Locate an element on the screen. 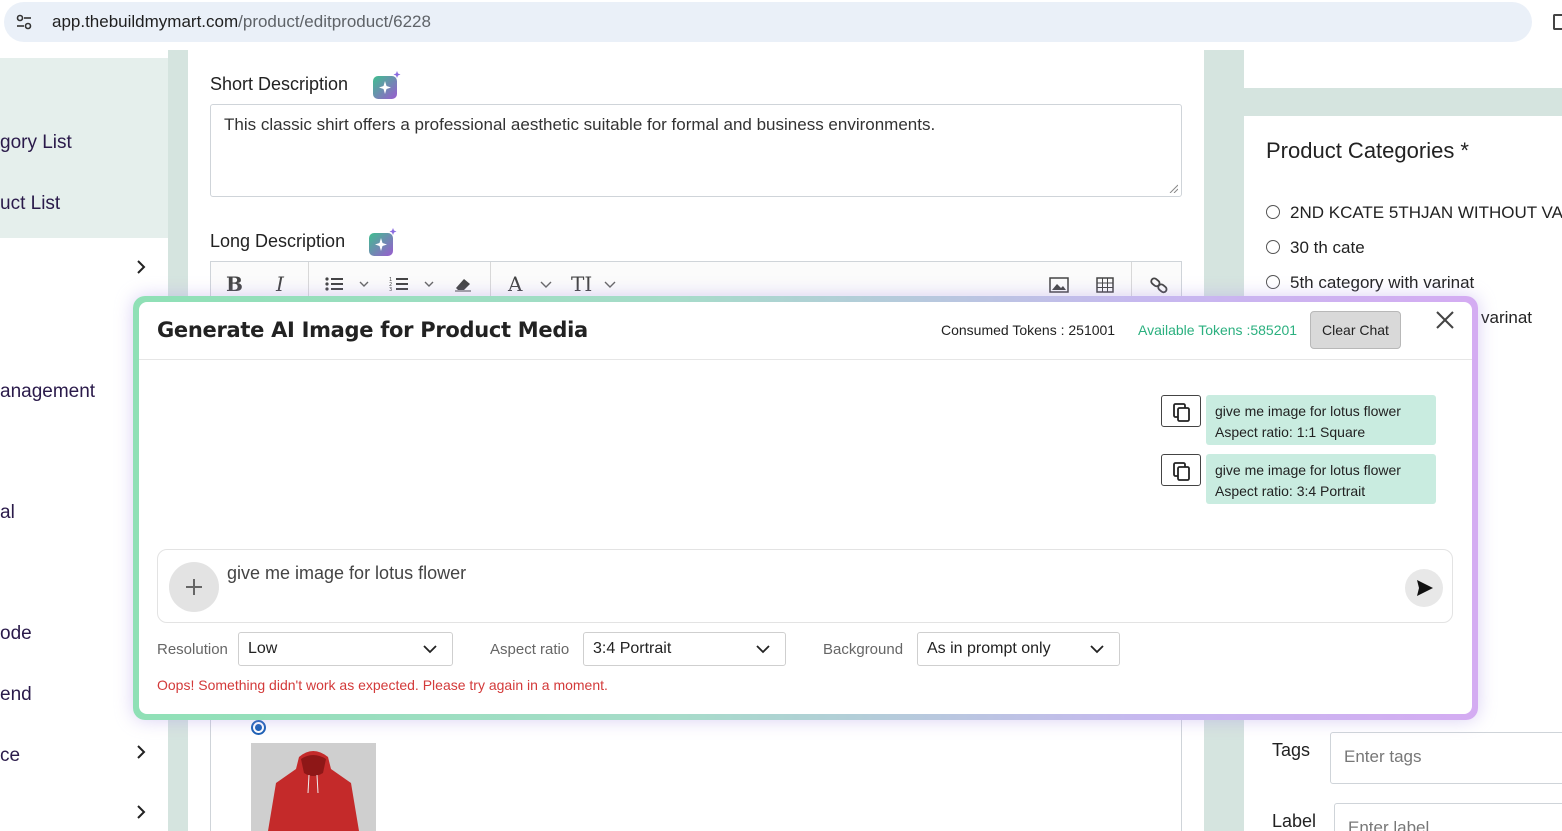 The image size is (1562, 831). prompt-input-box: give me image for lotus flower is located at coordinates (805, 586).